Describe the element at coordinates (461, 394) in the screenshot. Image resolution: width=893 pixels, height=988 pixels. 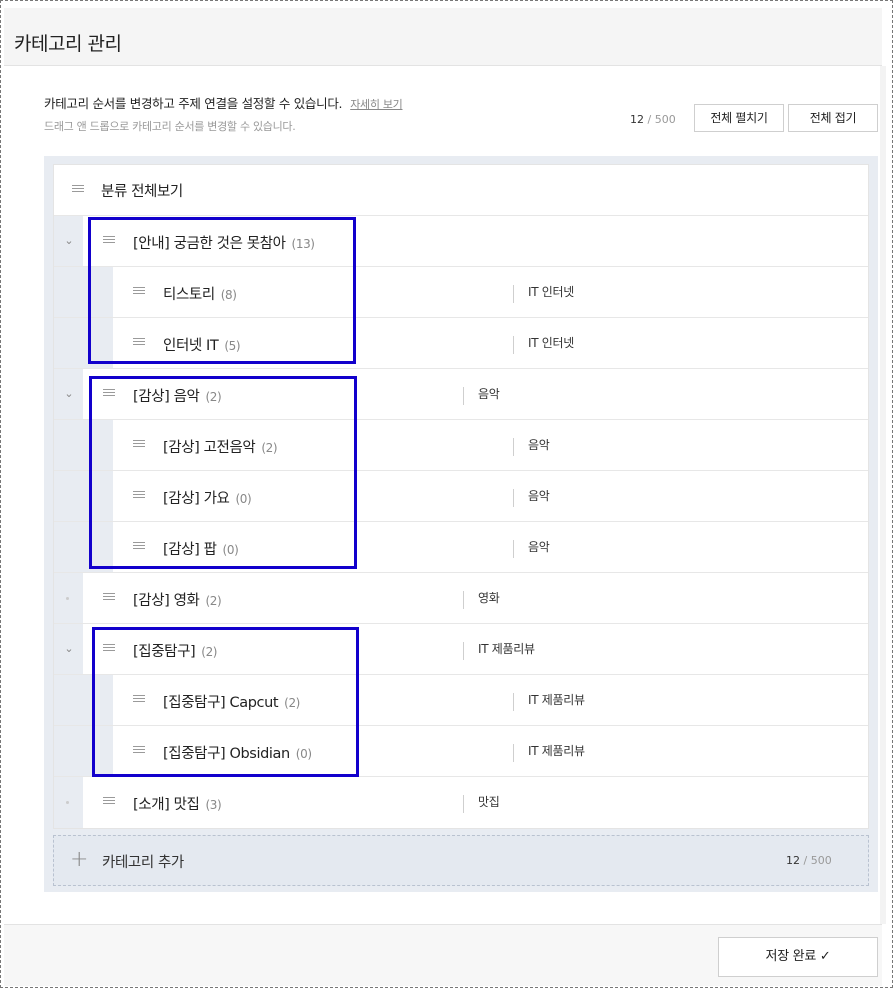
I see `category-row: ⌄ [감상] 음악 (2) 음악` at that location.